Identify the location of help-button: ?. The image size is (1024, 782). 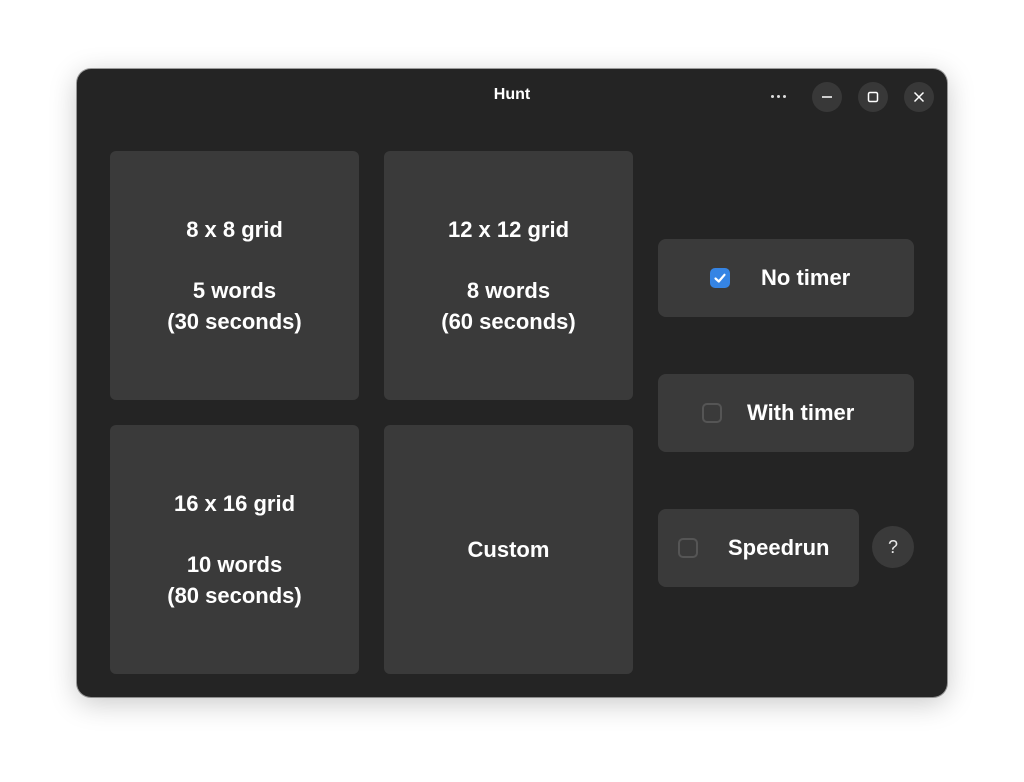
(893, 547).